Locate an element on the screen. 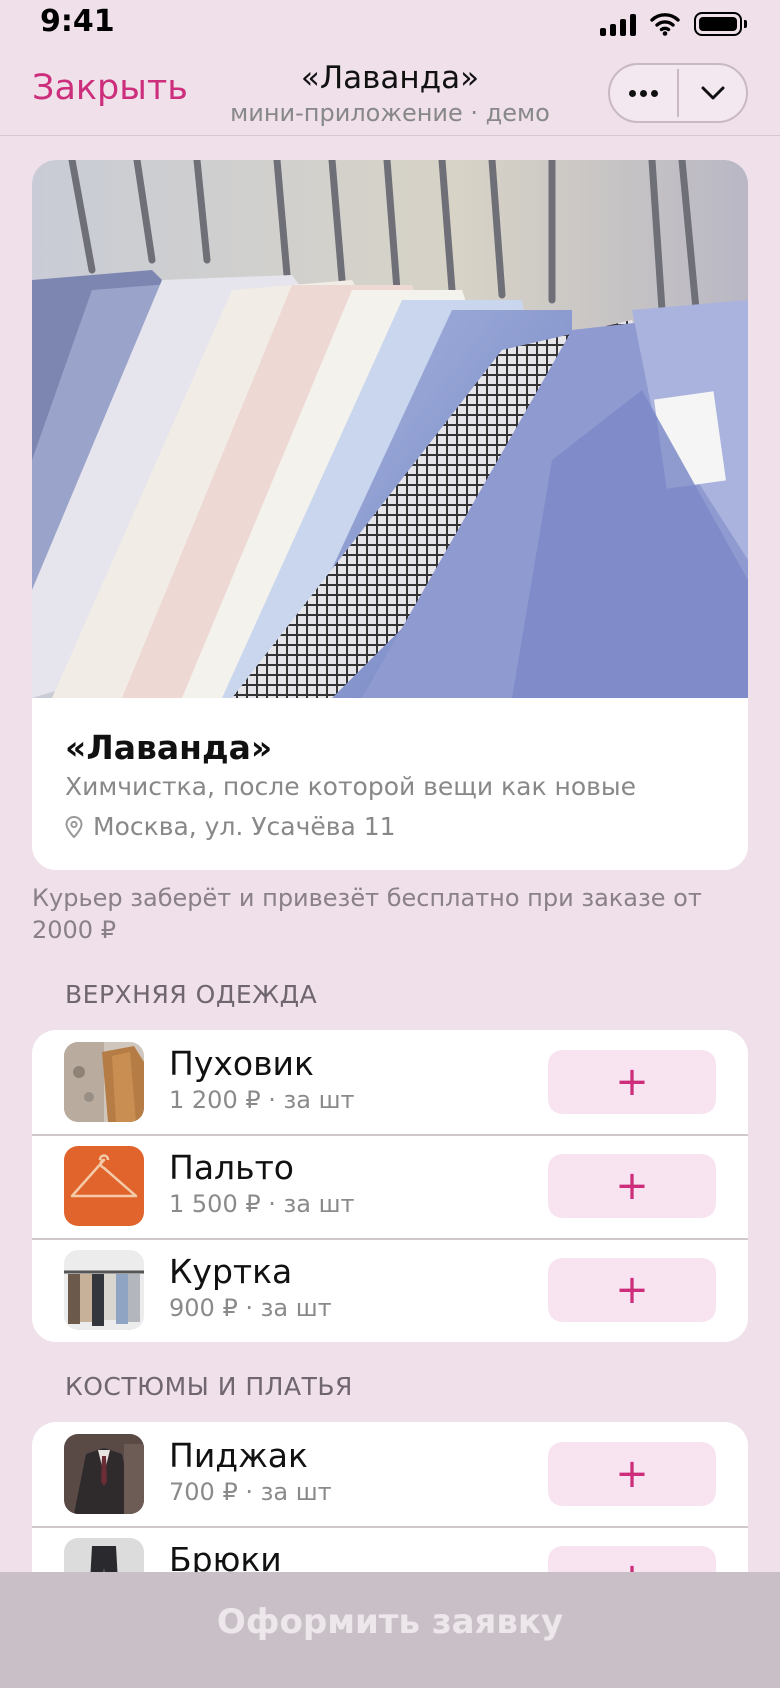  more-dots-icon is located at coordinates (643, 93).